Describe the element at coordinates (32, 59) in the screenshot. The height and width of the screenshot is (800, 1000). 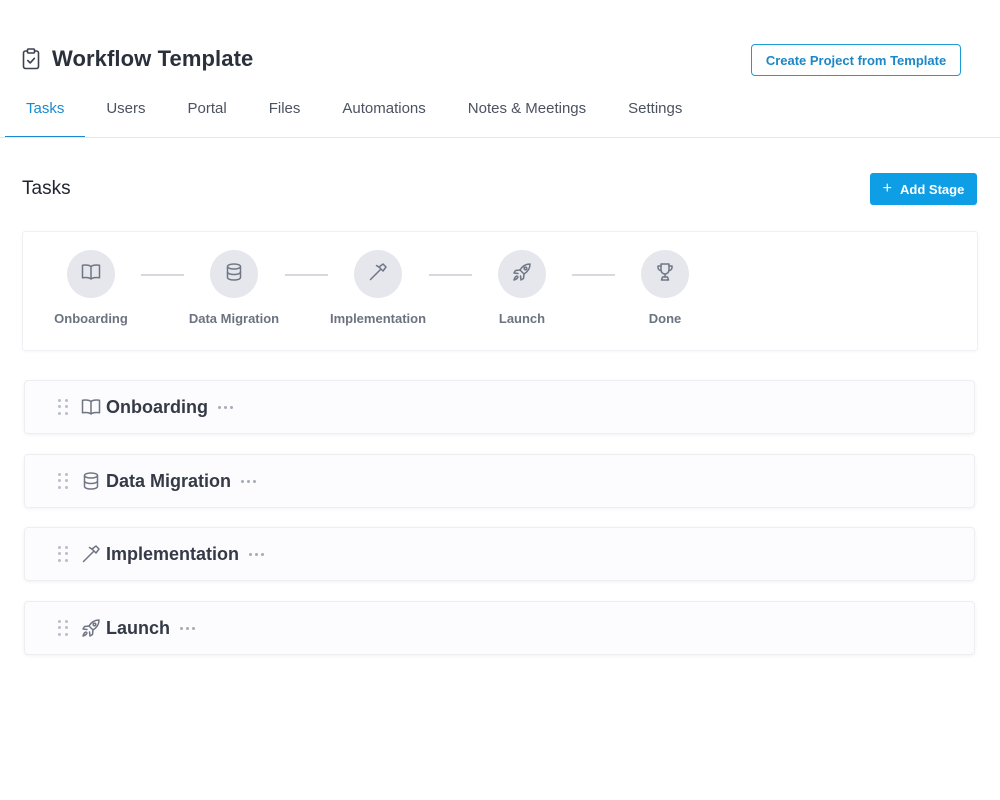
I see `clipboard-check-icon` at that location.